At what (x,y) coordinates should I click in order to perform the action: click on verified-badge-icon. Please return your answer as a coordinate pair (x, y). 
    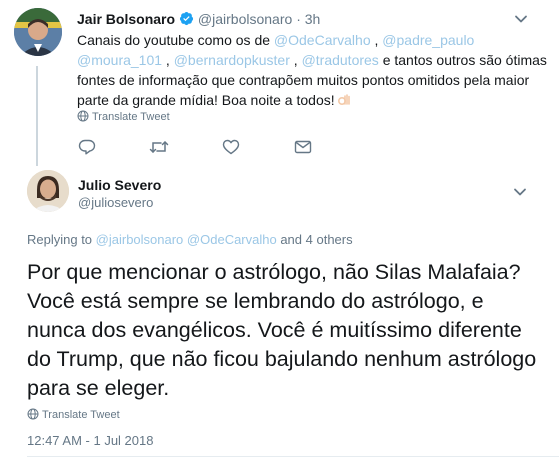
    Looking at the image, I should click on (186, 20).